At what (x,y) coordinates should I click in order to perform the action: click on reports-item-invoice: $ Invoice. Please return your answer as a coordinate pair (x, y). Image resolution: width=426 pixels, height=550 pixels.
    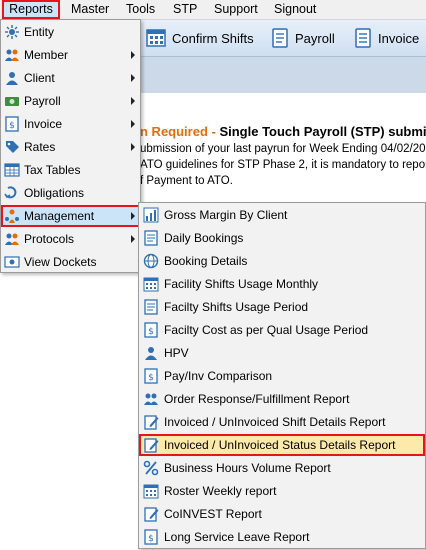
    Looking at the image, I should click on (70, 124).